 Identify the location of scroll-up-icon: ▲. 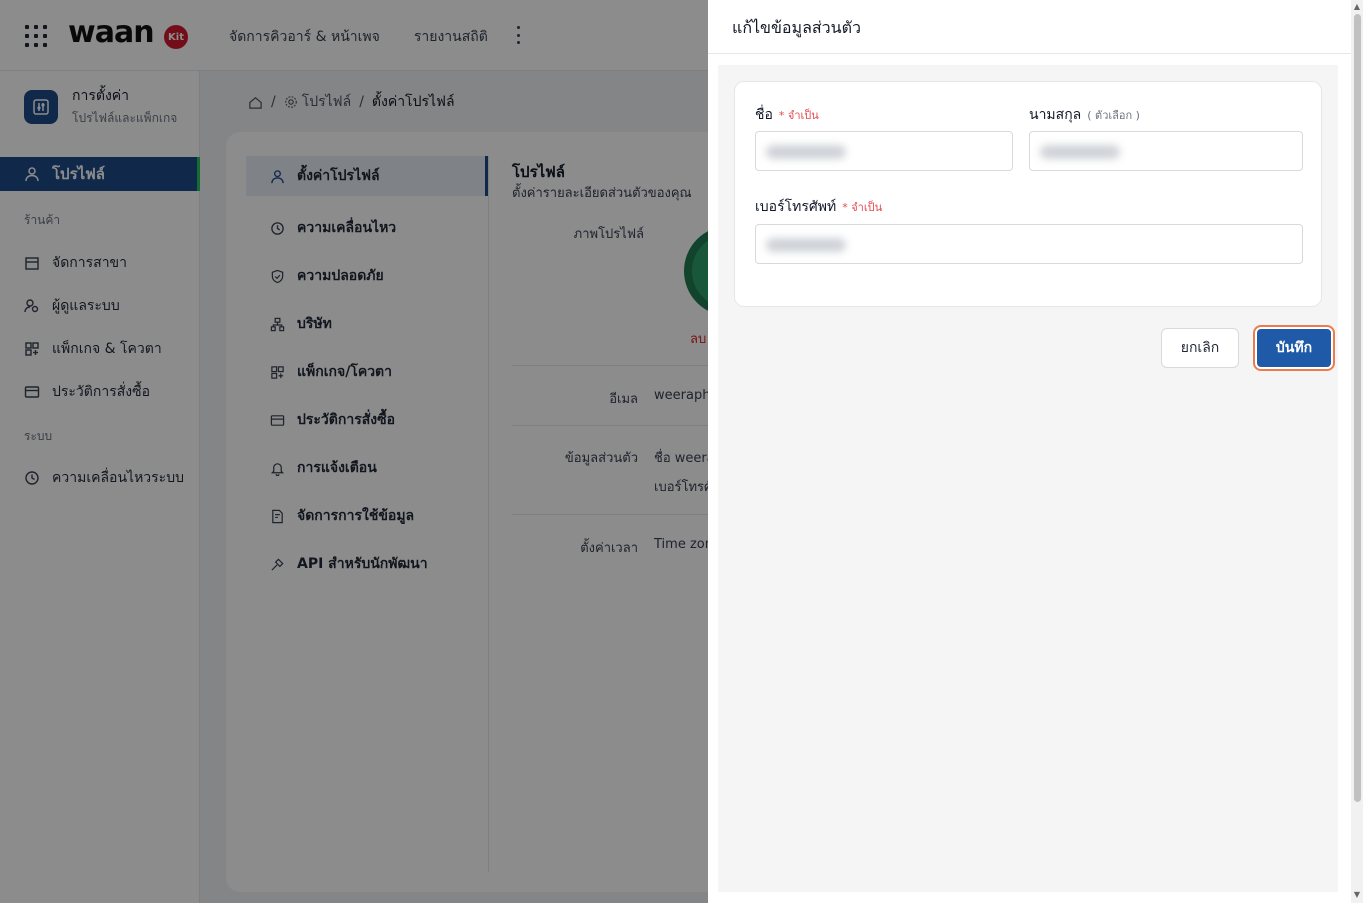
(1357, 7).